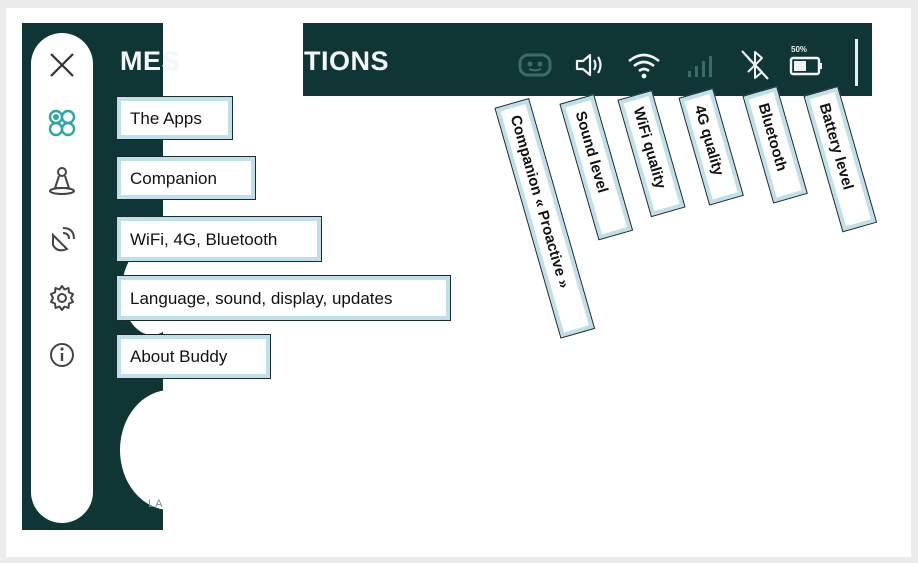  I want to click on side-menu, so click(62, 278).